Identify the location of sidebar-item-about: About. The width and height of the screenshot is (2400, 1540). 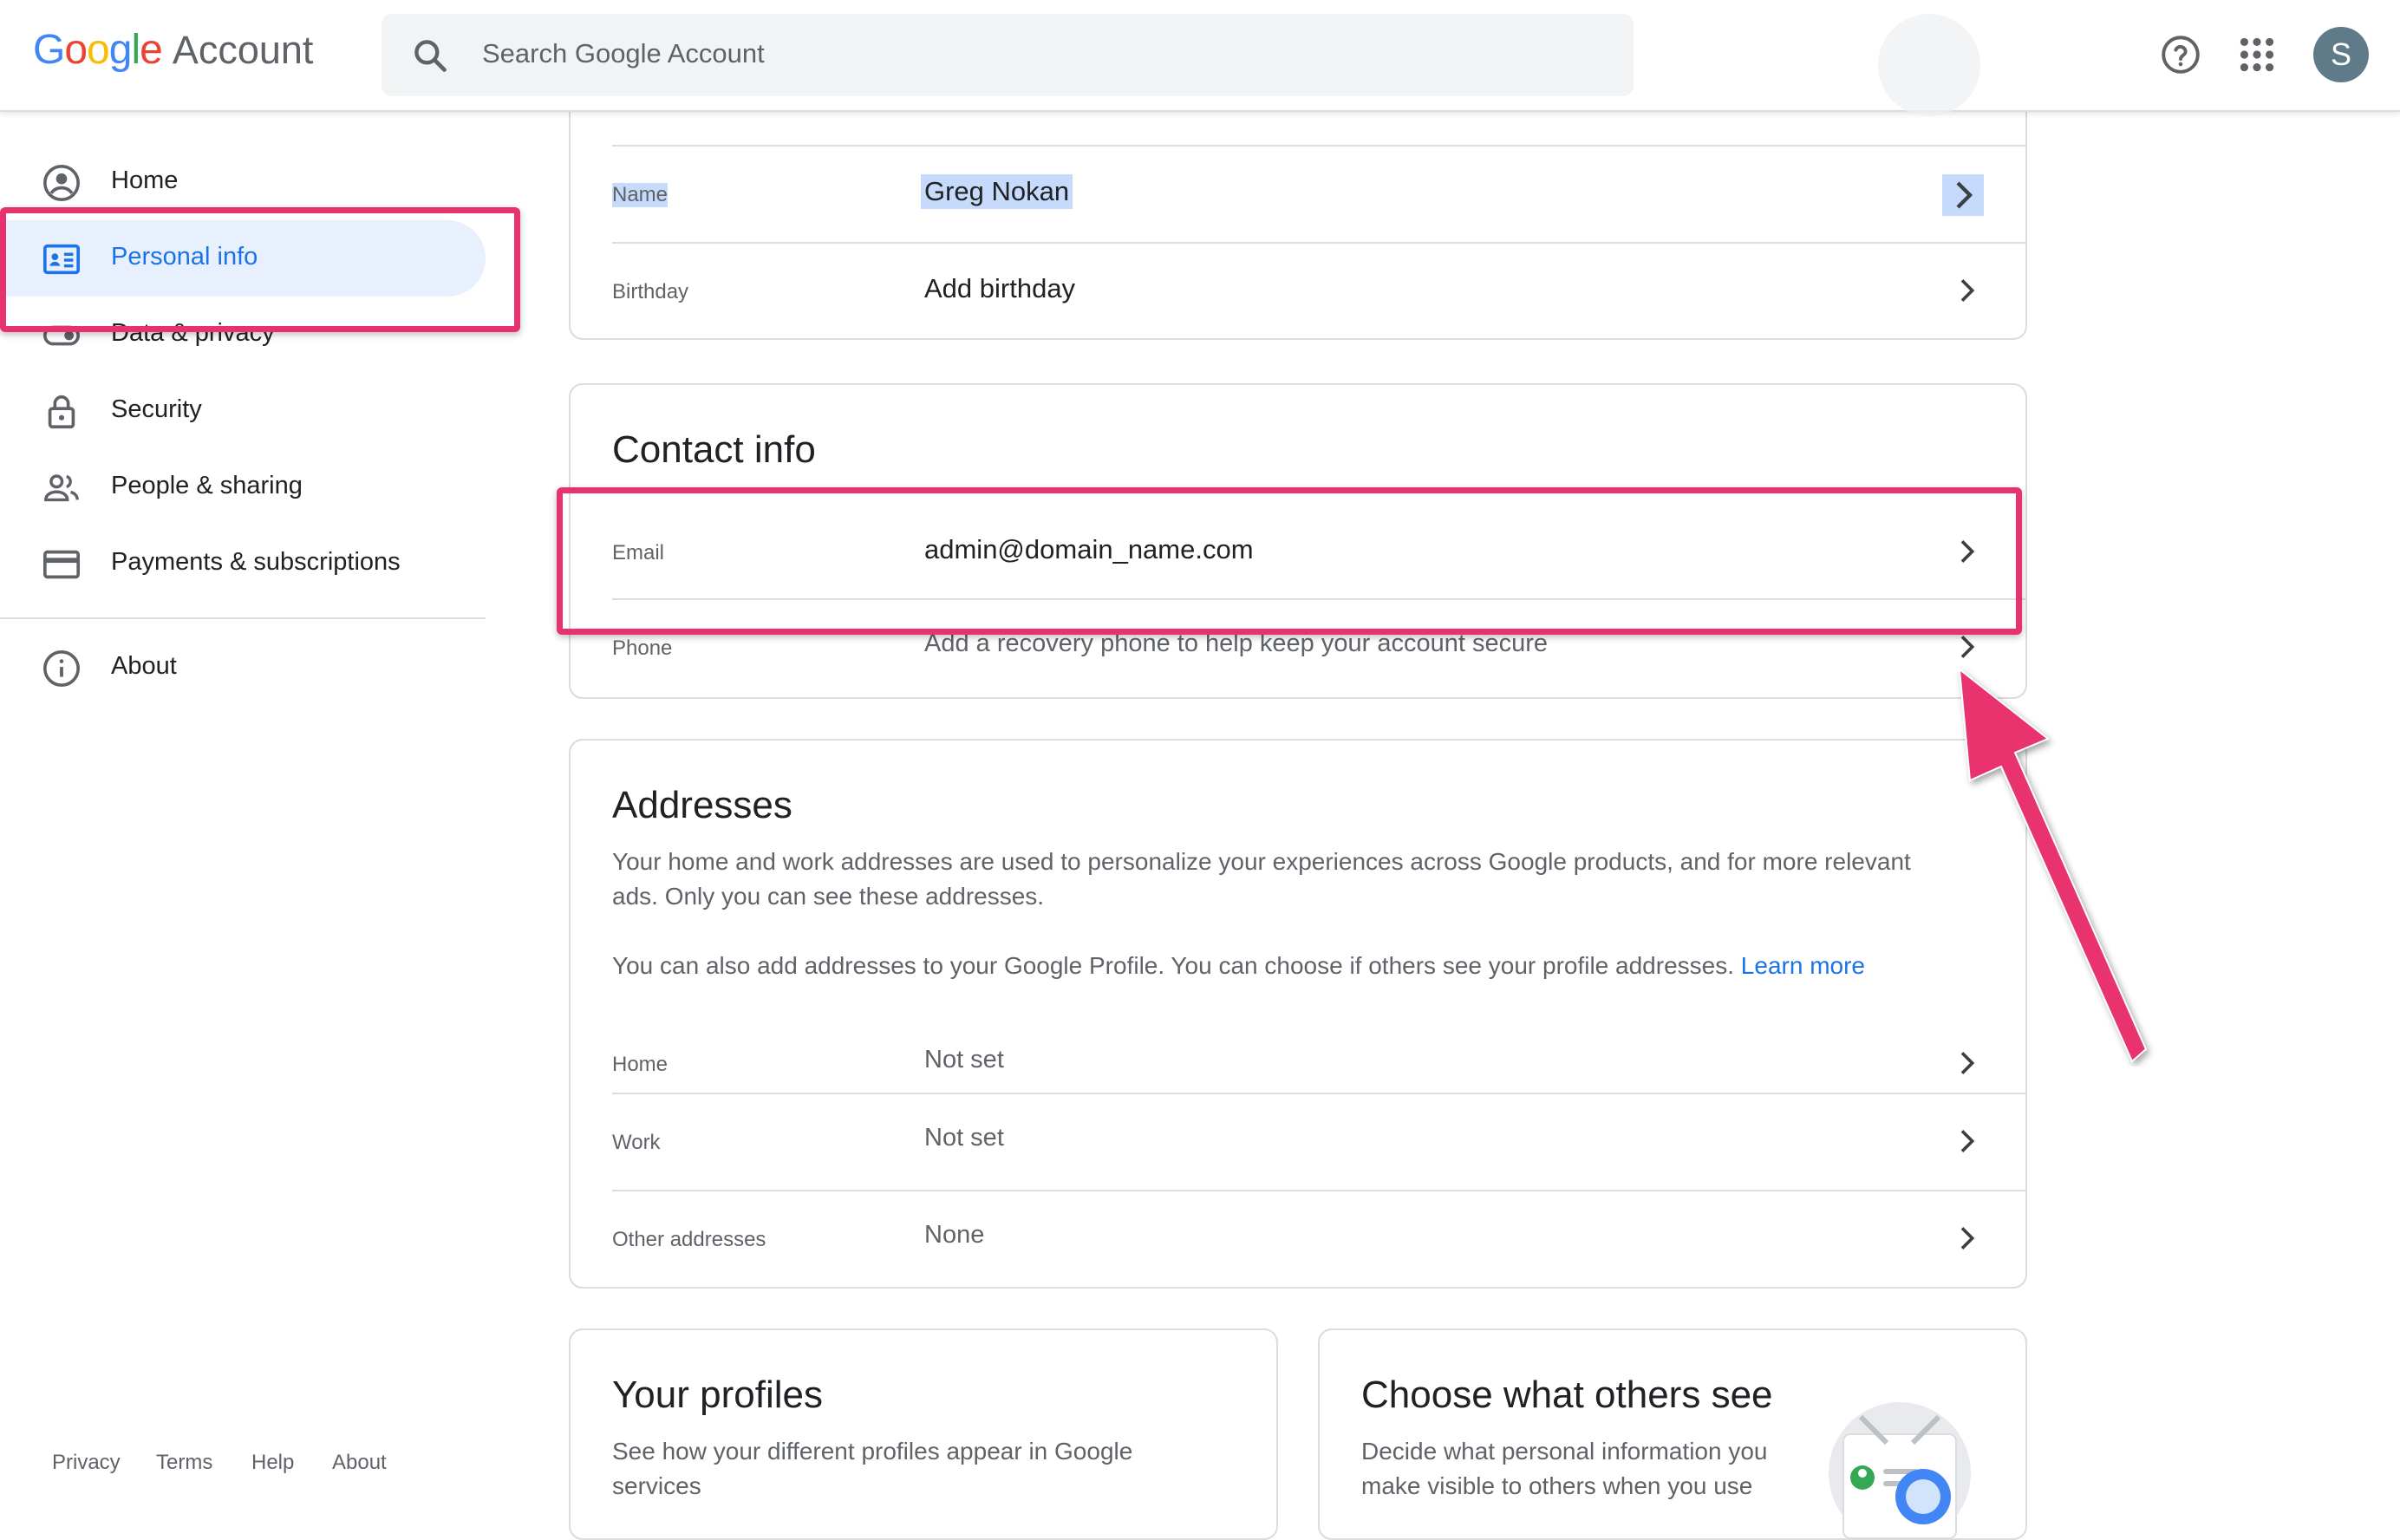
(243, 668).